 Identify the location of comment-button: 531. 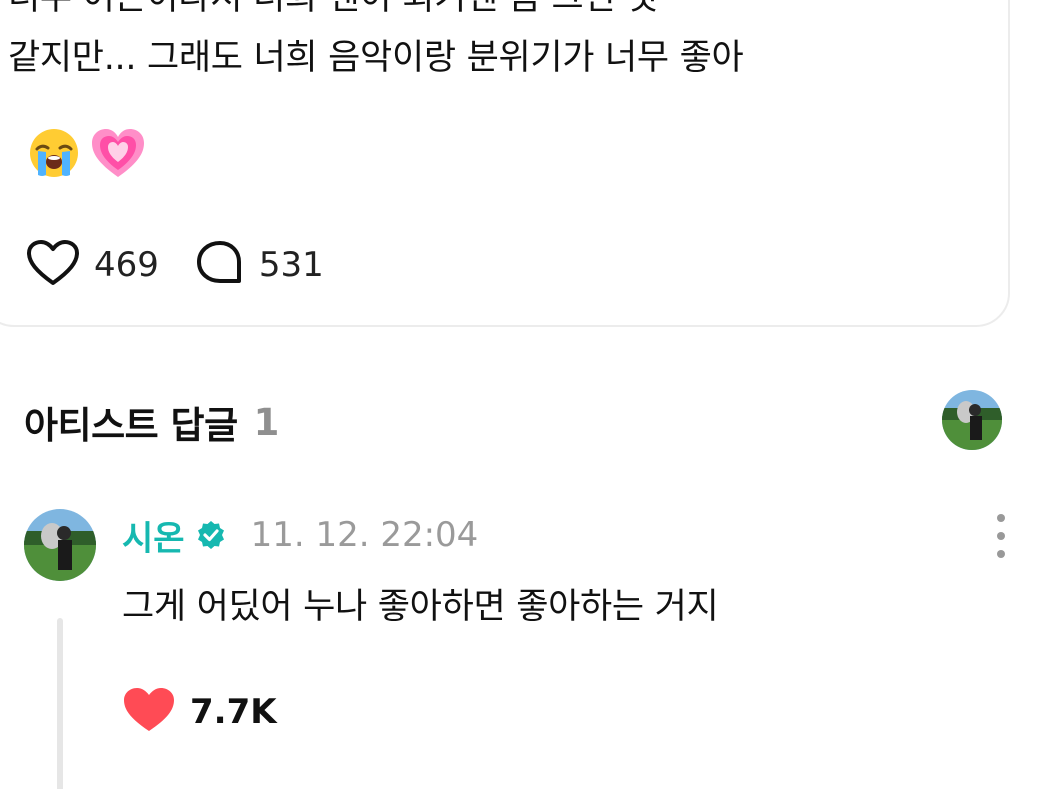
(259, 265).